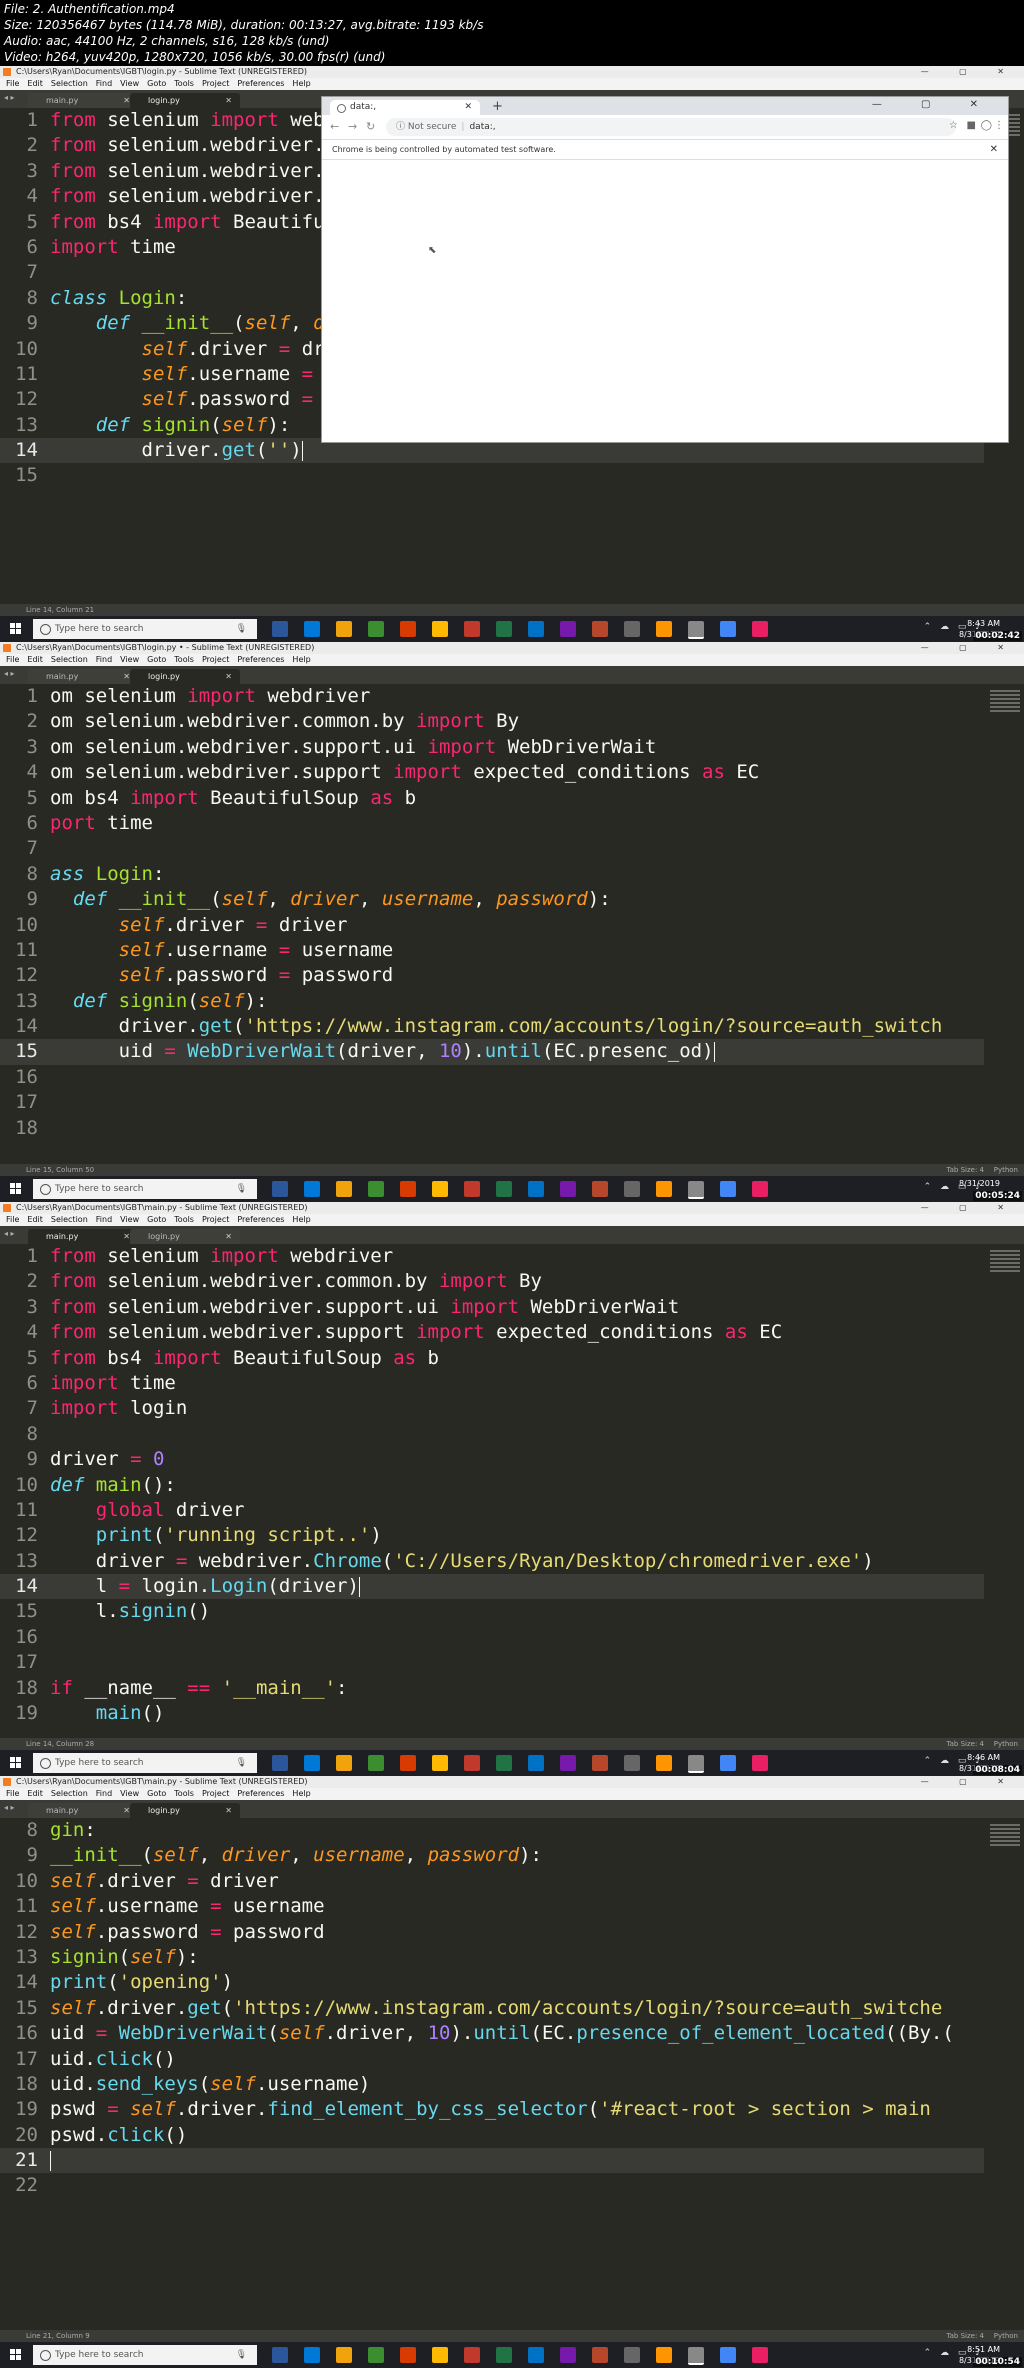 The height and width of the screenshot is (2368, 1024). Describe the element at coordinates (492, 1932) in the screenshot. I see `code-line: 12 self.password = password` at that location.